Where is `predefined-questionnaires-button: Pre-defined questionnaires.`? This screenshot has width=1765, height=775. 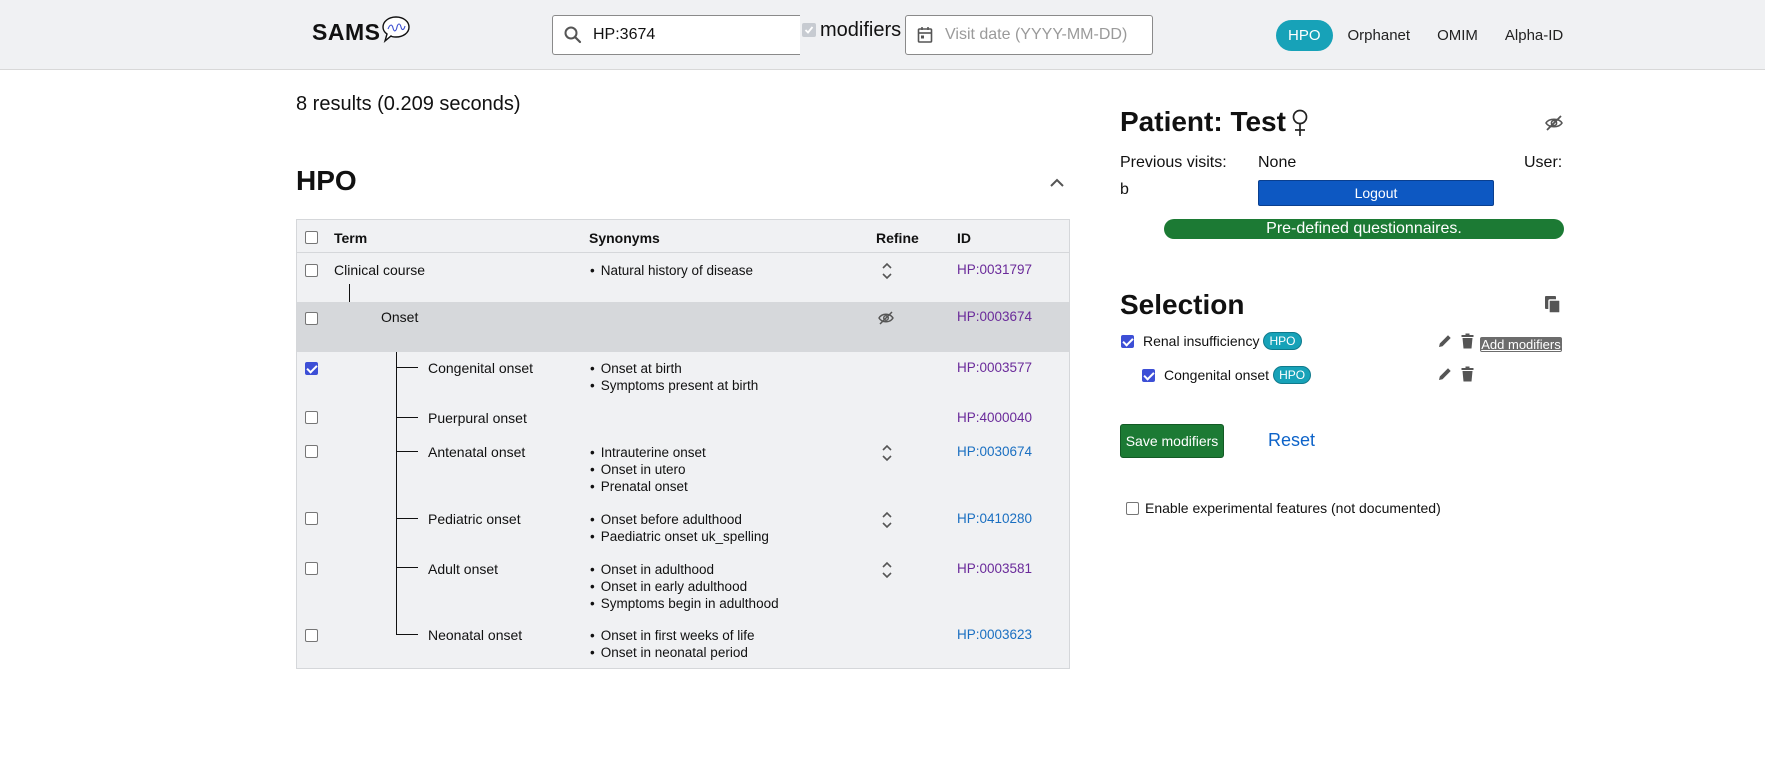
predefined-questionnaires-button: Pre-defined questionnaires. is located at coordinates (1364, 229).